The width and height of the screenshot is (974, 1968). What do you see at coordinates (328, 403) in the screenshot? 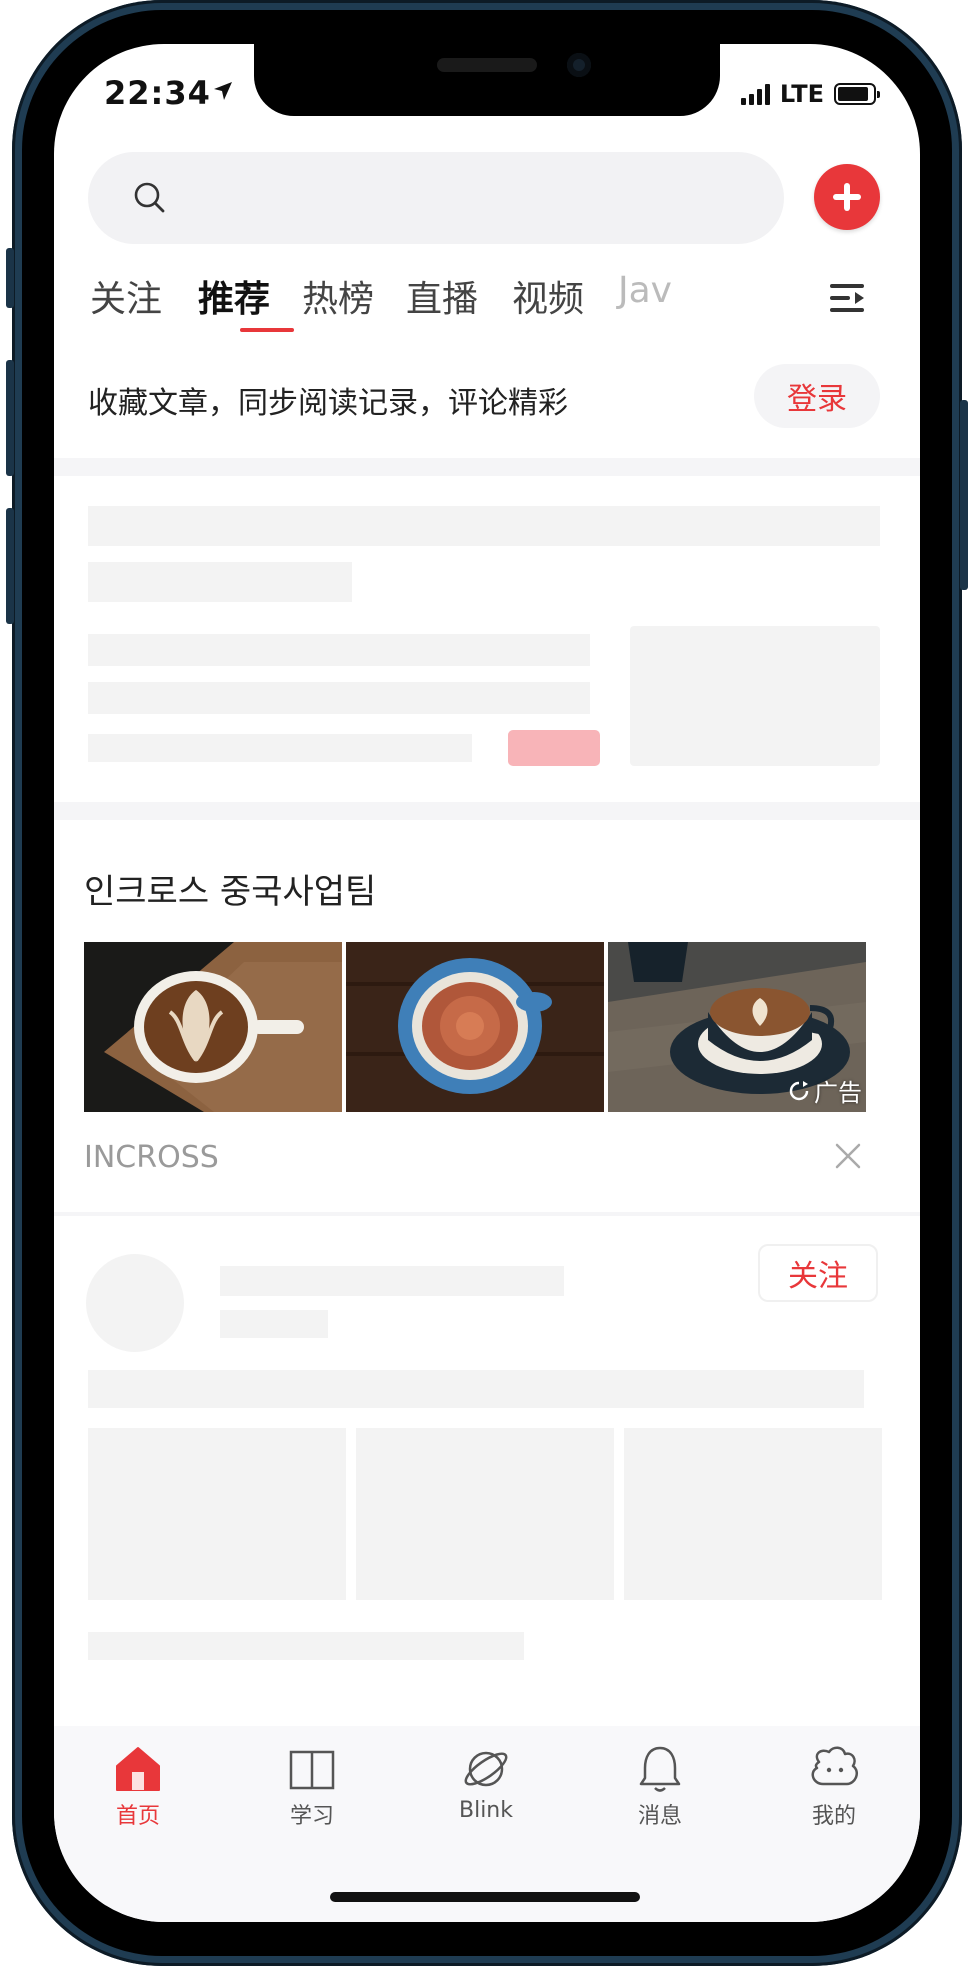
I see `login-prompt-text: 收藏文章，同步阅读记录，评论精彩` at bounding box center [328, 403].